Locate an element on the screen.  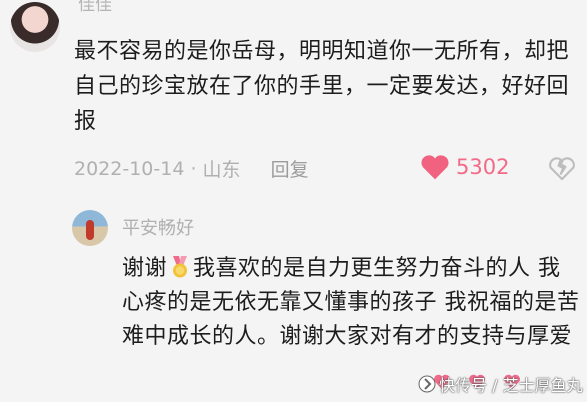
heart-icon is located at coordinates (435, 167).